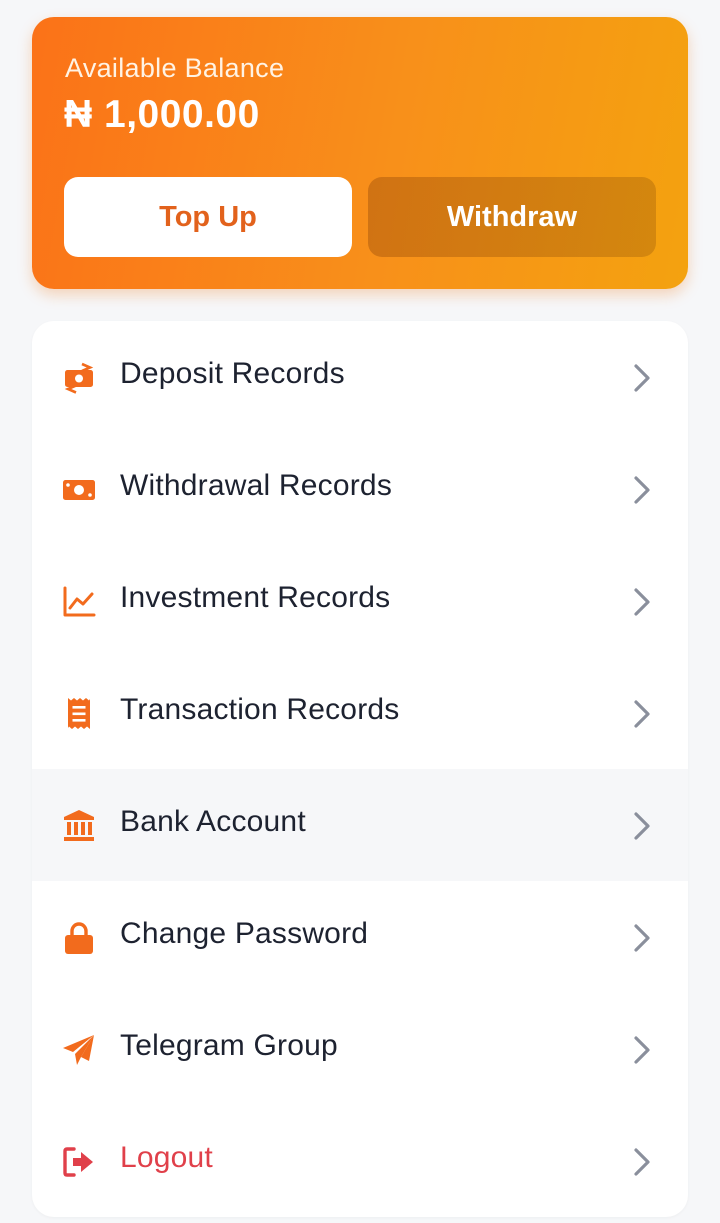 The image size is (720, 1223). Describe the element at coordinates (79, 938) in the screenshot. I see `lock-icon` at that location.